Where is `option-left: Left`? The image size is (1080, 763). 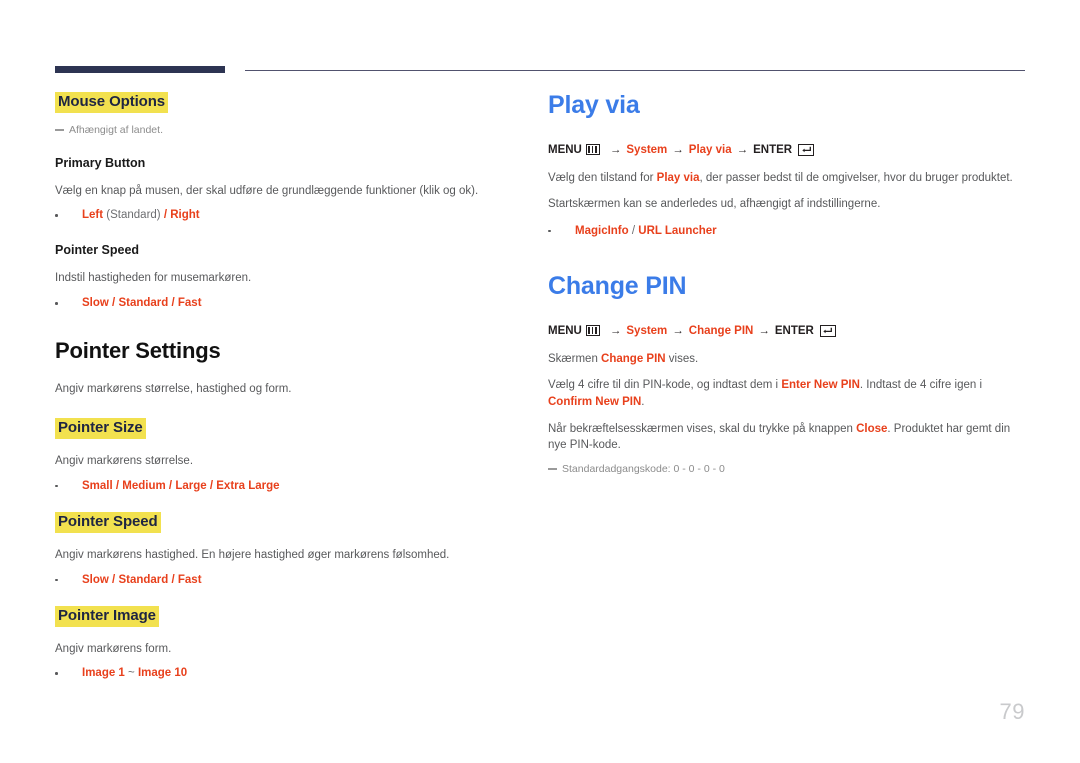
option-left: Left is located at coordinates (93, 215).